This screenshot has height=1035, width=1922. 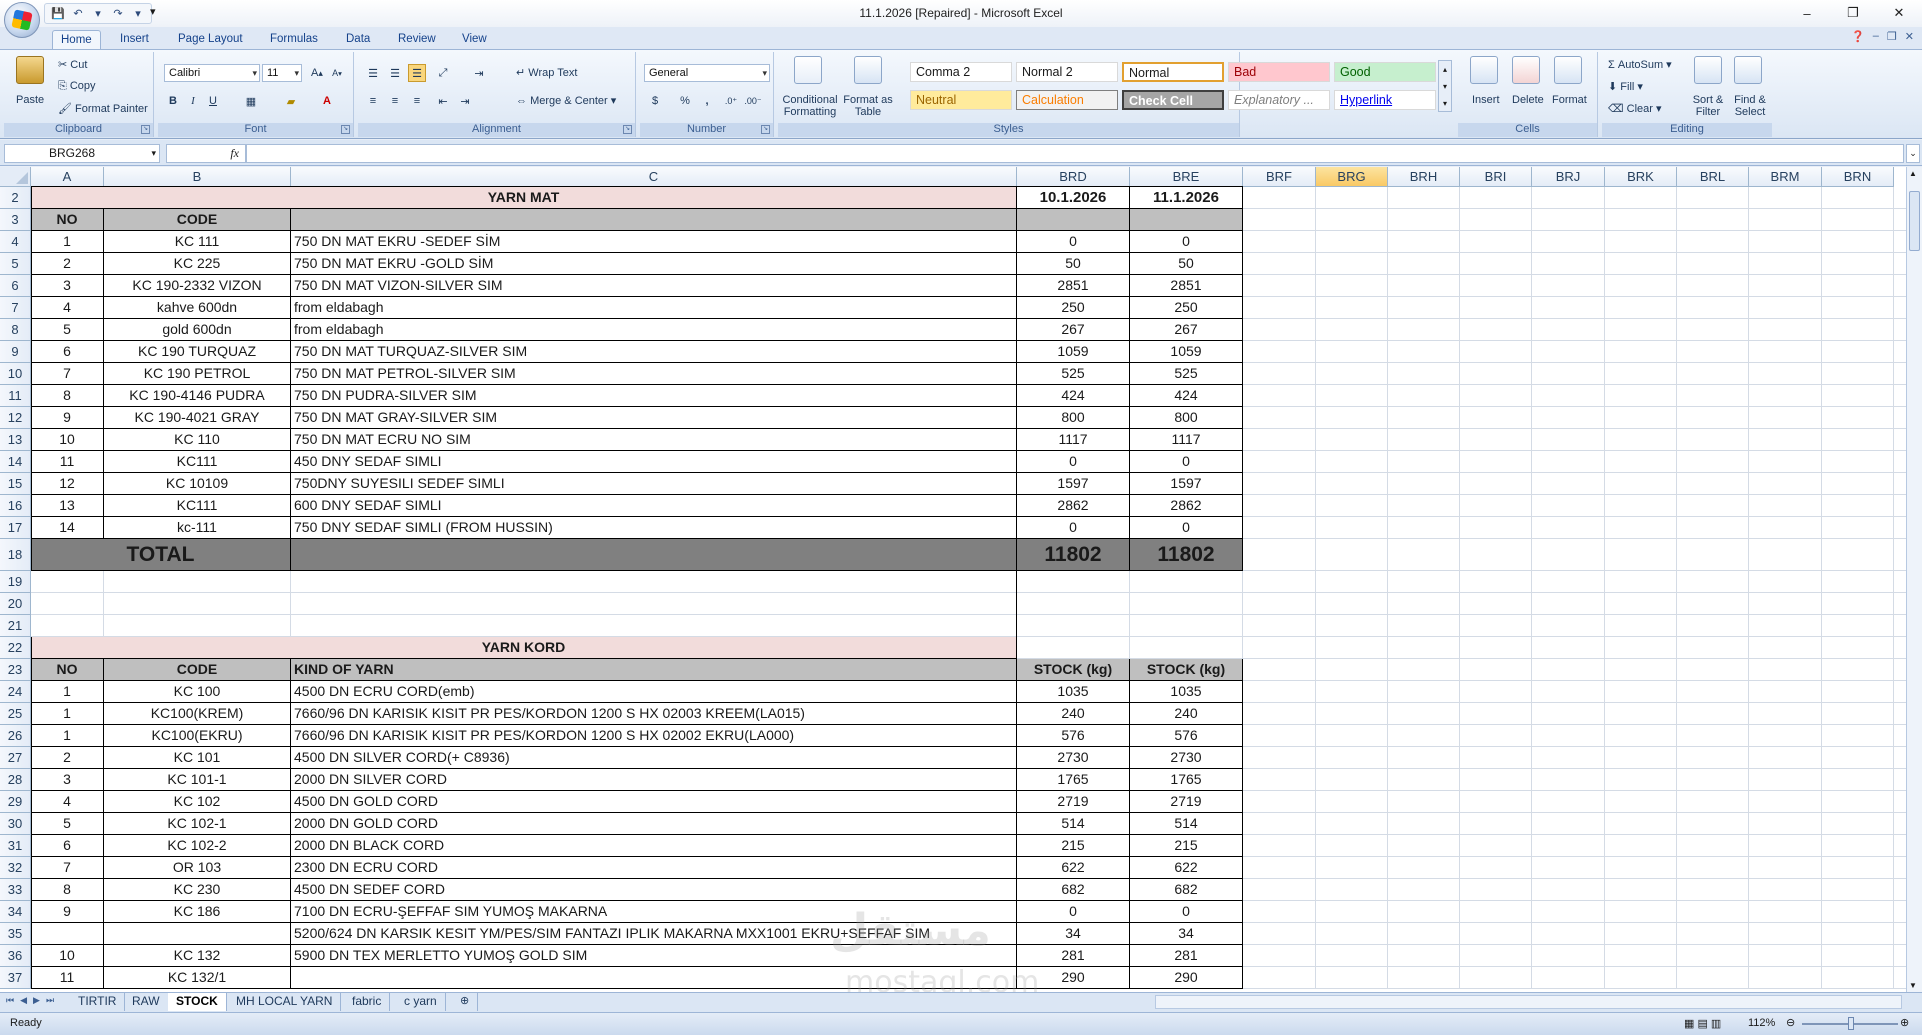 What do you see at coordinates (546, 72) in the screenshot?
I see `wrap-text-button: ↵ Wrap Text` at bounding box center [546, 72].